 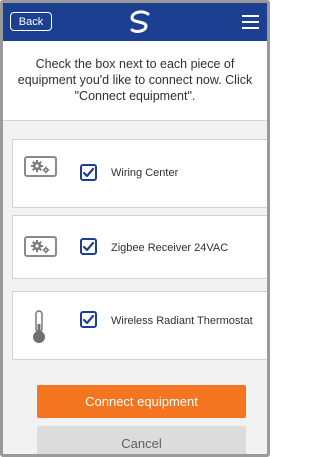 I want to click on top-bar: Back, so click(x=135, y=22).